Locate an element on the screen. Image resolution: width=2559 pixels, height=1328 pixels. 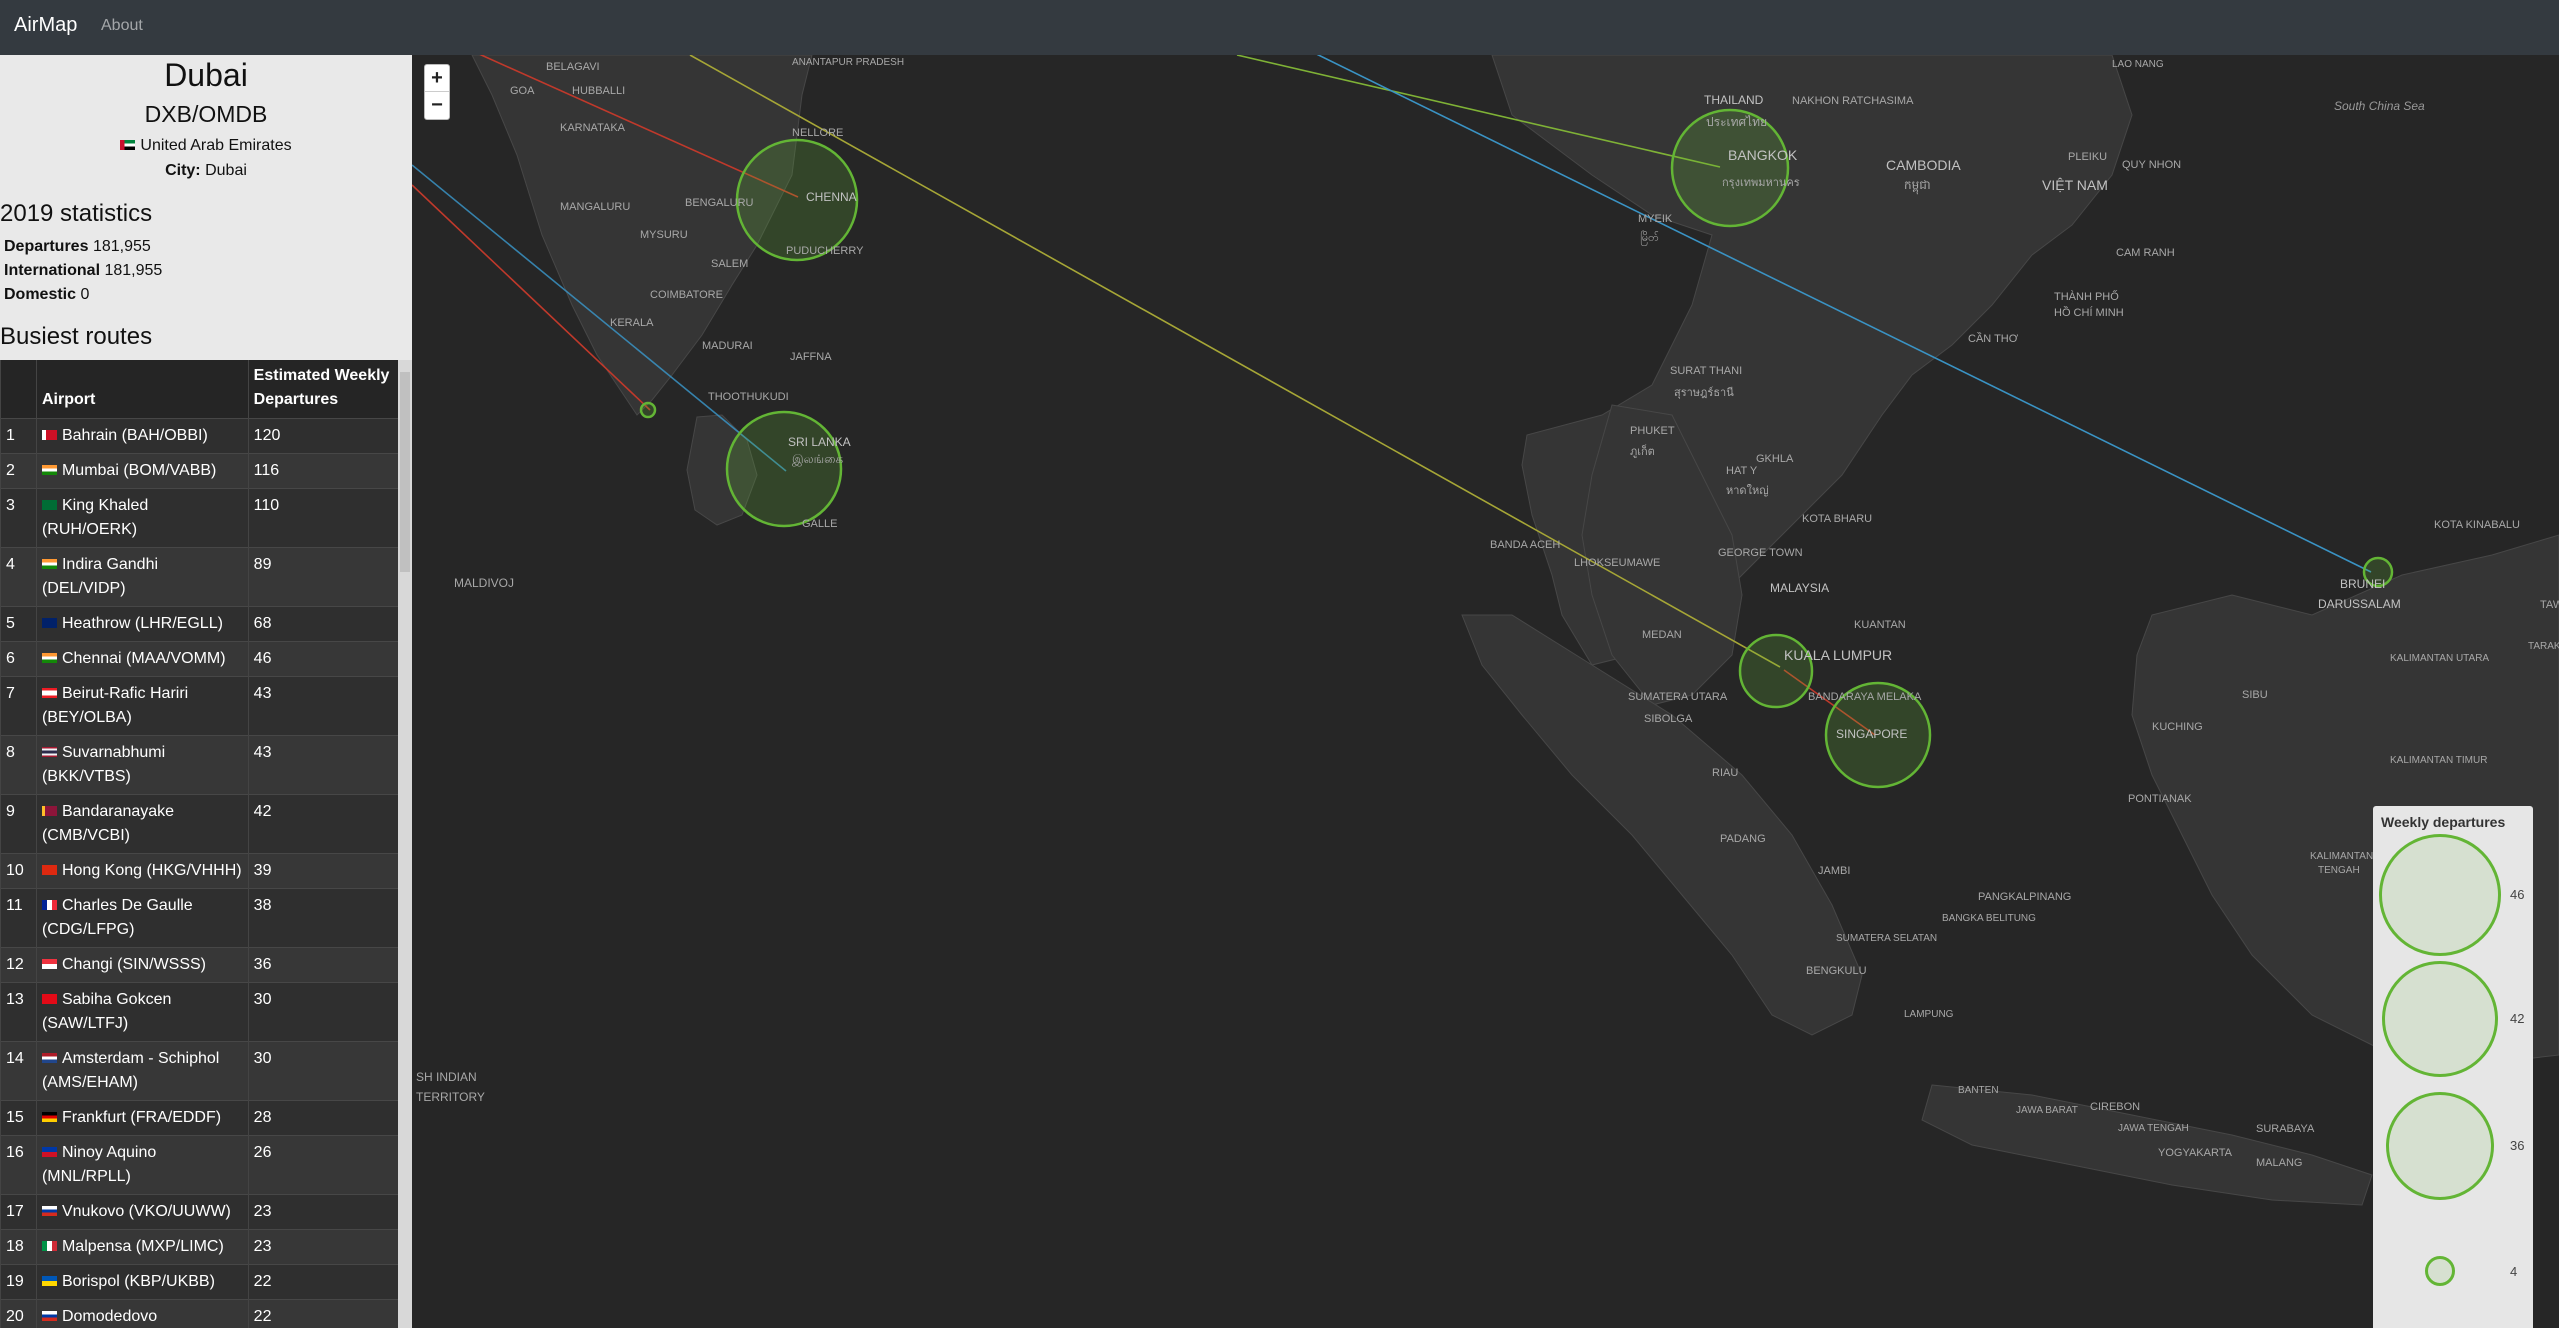
table-row: 2 Mumbai (BOM/VABB) 116 is located at coordinates (199, 471).